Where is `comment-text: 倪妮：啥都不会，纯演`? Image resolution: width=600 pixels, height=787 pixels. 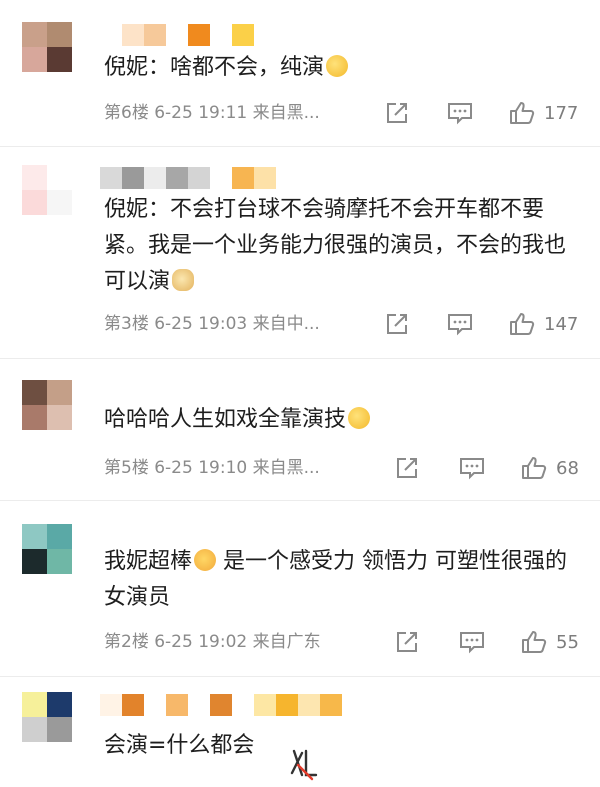 comment-text: 倪妮：啥都不会，纯演 is located at coordinates (343, 68).